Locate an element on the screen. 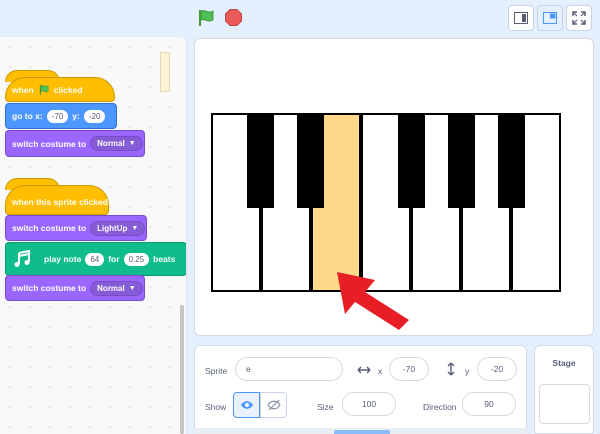  y-arrows-icon is located at coordinates (451, 369).